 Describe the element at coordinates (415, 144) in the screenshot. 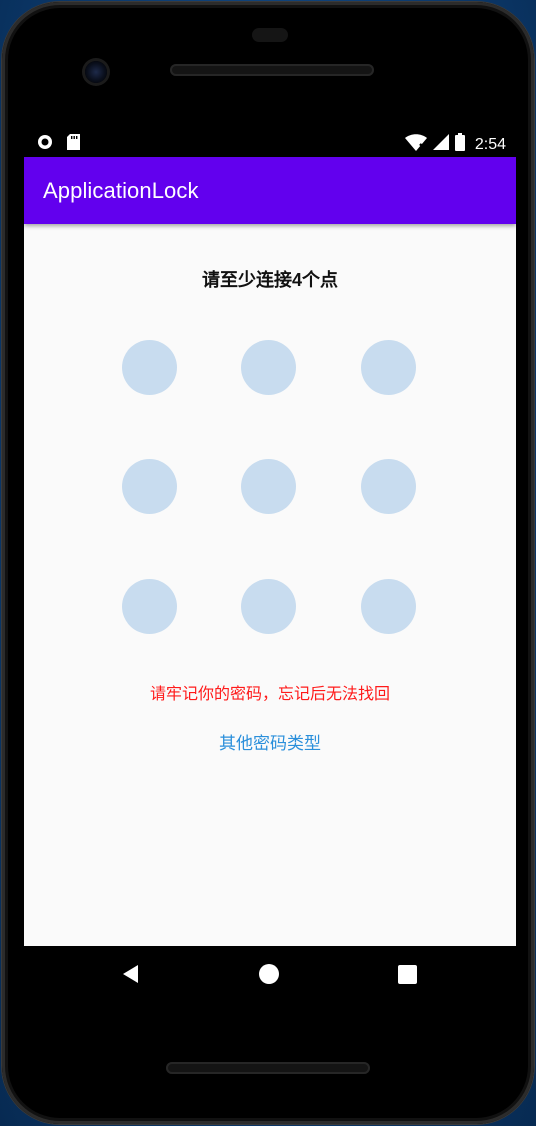

I see `wifi-icon` at that location.